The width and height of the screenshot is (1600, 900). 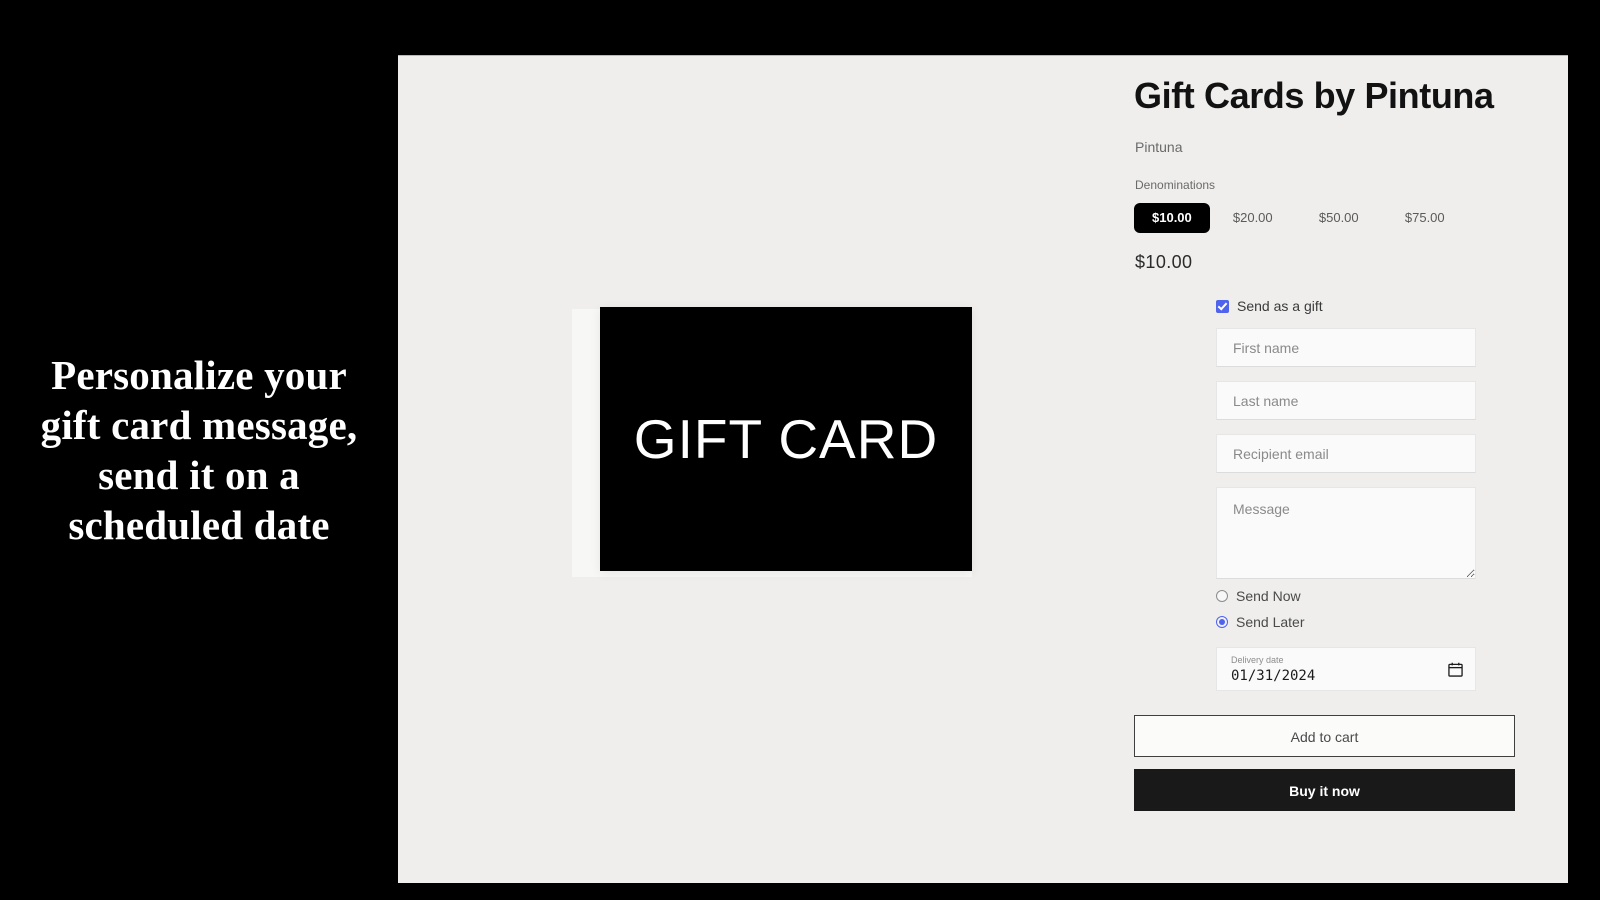 What do you see at coordinates (1270, 622) in the screenshot?
I see `send-later-label: Send Later` at bounding box center [1270, 622].